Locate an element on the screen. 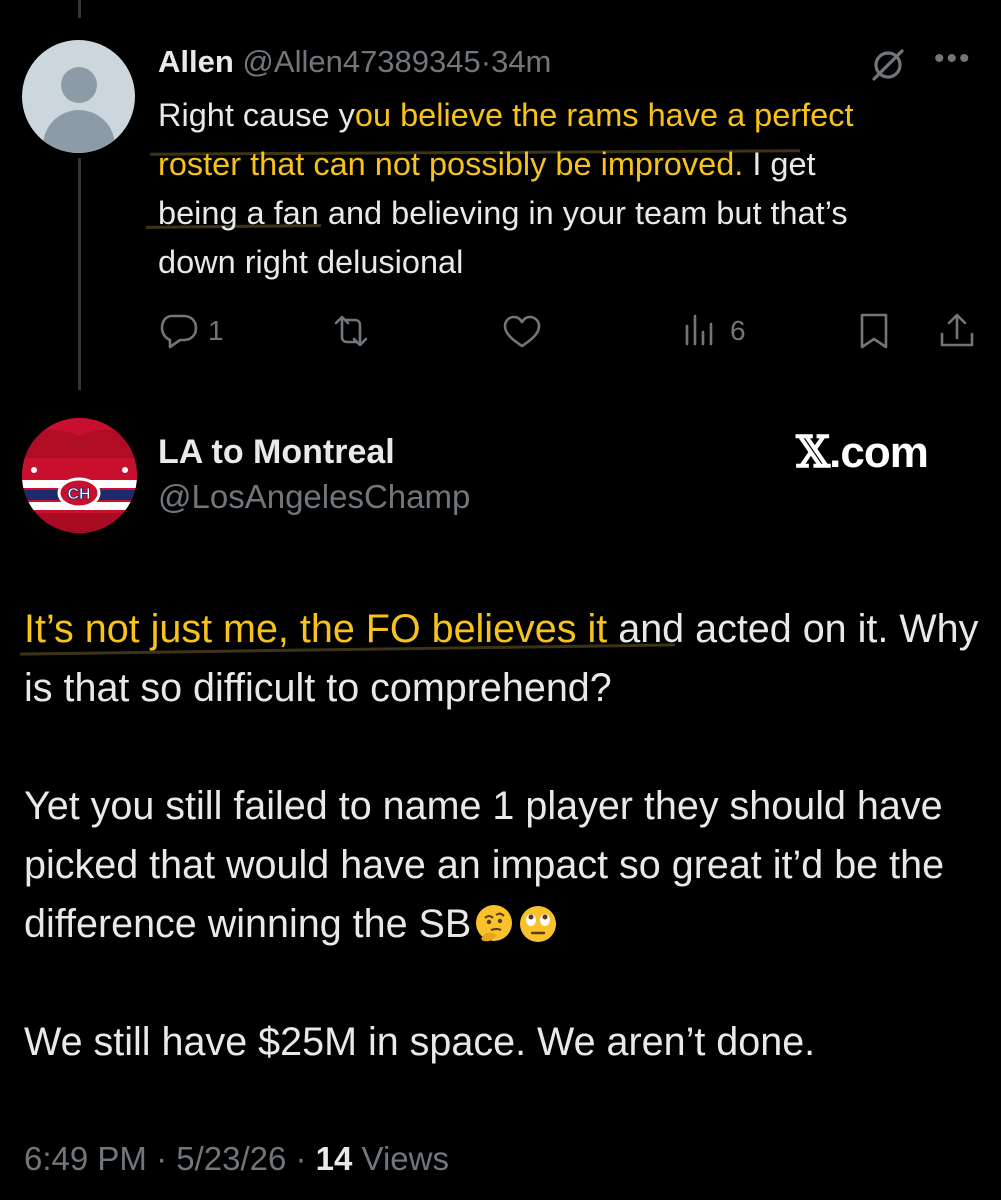 This screenshot has height=1200, width=1001. default-avatar is located at coordinates (78, 96).